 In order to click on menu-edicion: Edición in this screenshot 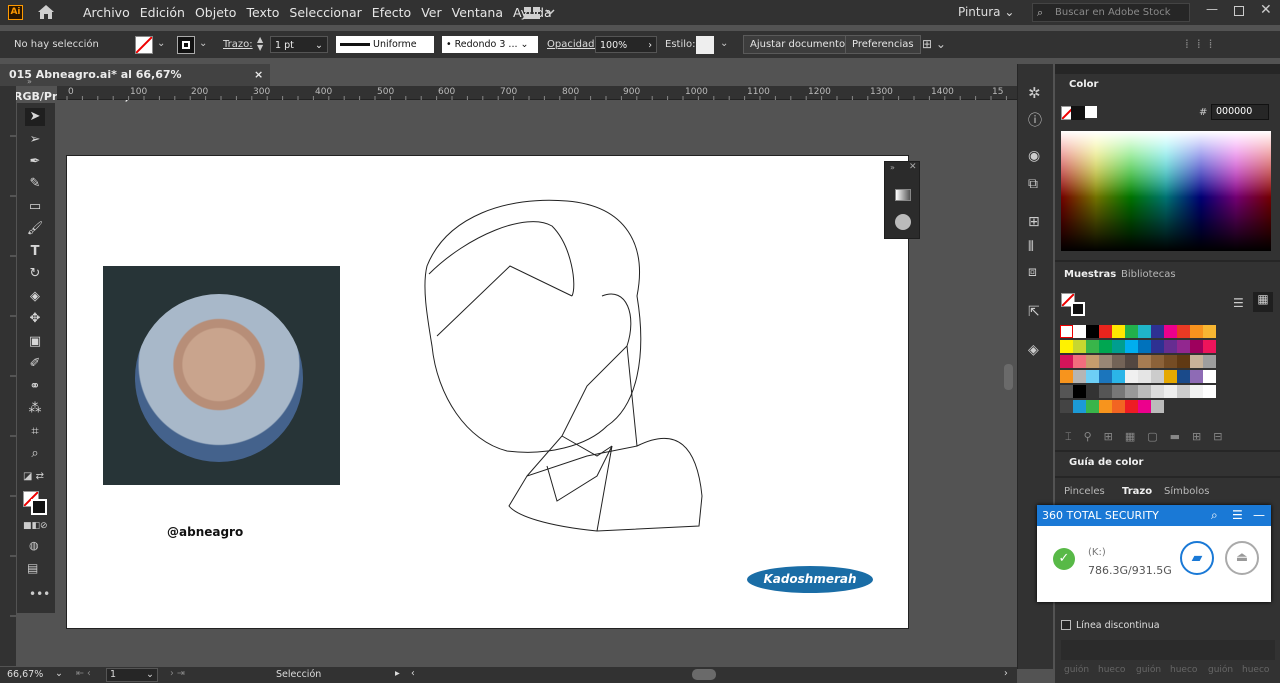, I will do `click(162, 12)`.